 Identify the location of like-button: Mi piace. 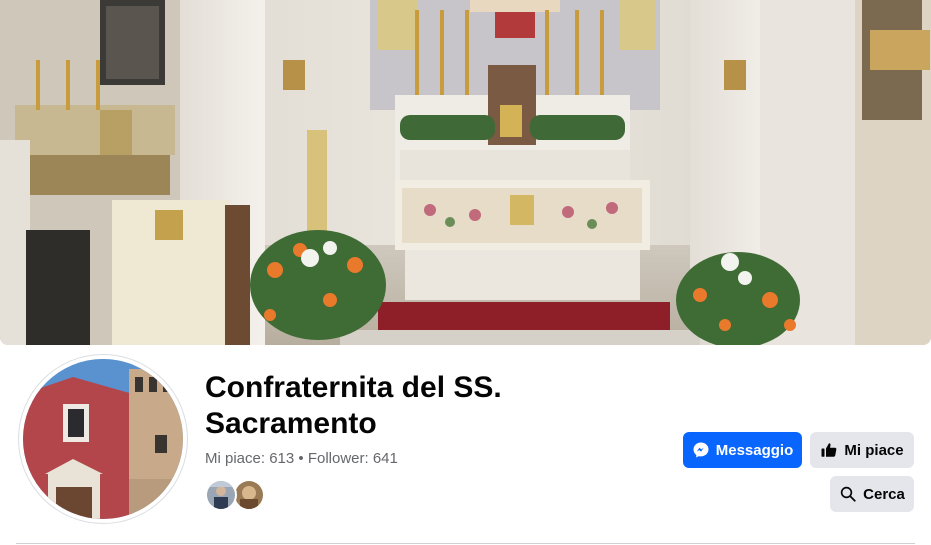
(862, 450).